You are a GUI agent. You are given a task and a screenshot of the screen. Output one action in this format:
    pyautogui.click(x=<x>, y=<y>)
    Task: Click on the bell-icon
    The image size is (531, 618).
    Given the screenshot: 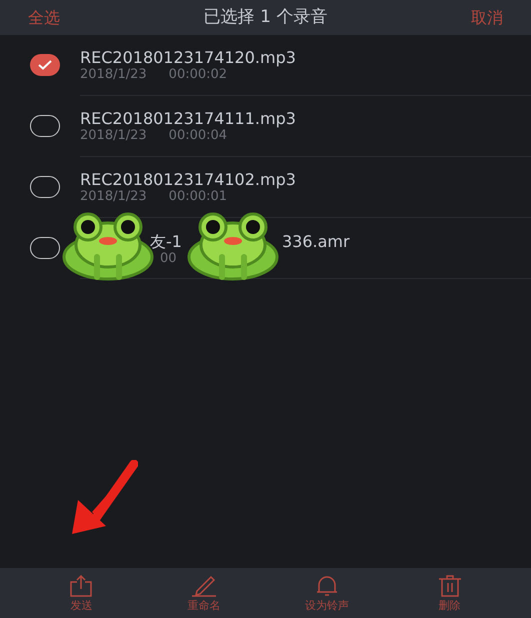 What is the action you would take?
    pyautogui.click(x=326, y=585)
    